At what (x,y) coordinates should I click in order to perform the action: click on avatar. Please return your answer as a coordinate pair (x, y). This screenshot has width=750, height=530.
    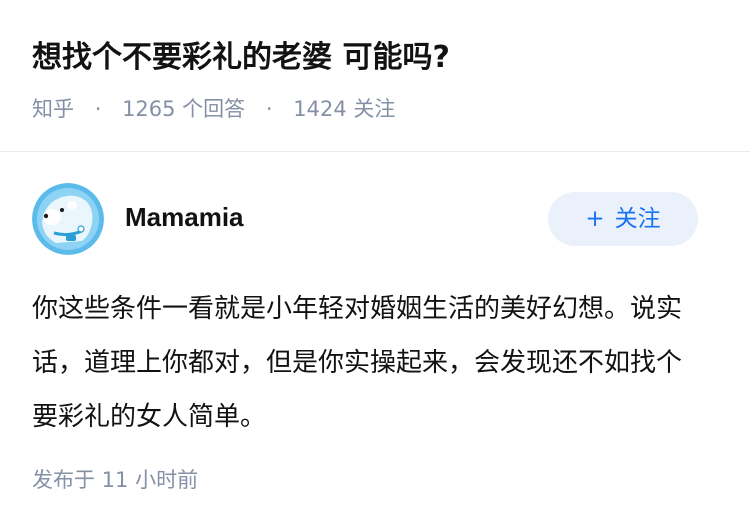
    Looking at the image, I should click on (68, 219).